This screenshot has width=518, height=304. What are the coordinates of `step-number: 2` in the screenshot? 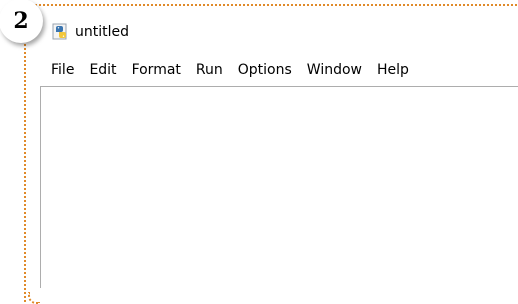 It's located at (21, 21).